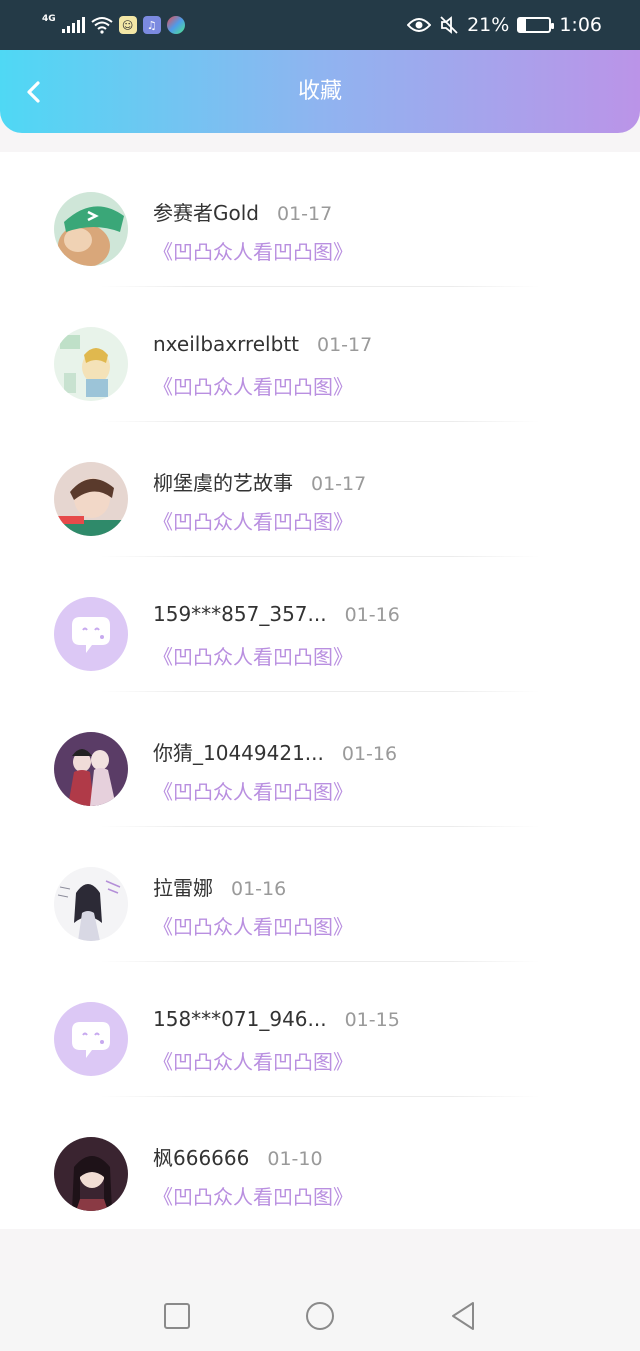 Image resolution: width=640 pixels, height=1351 pixels. I want to click on favorite-item: nxeilbaxrrelbtt 01-17 《凹凸众人看凹凸图》, so click(320, 354).